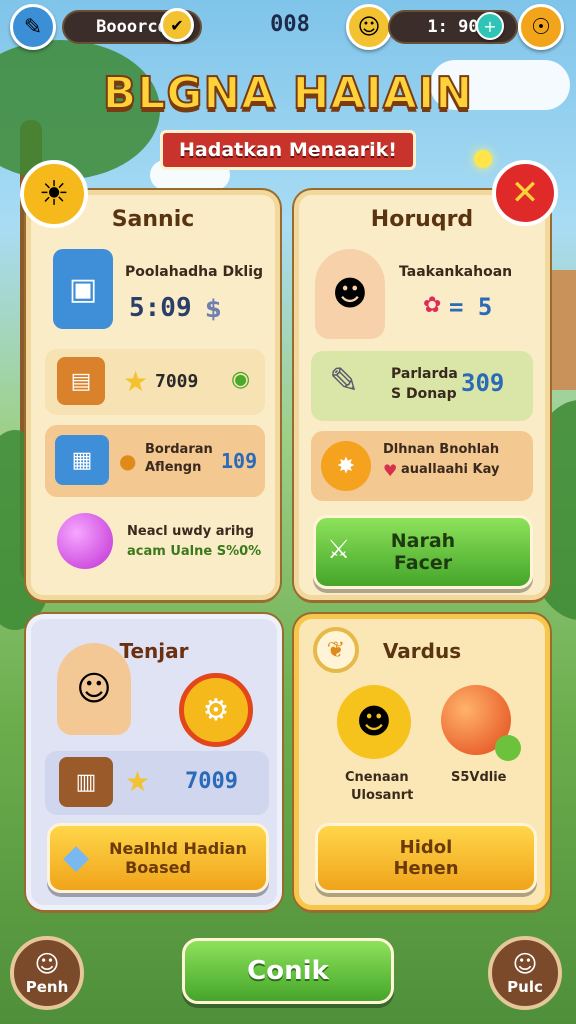 The image size is (576, 1024). I want to click on heart-icon: ♥, so click(390, 470).